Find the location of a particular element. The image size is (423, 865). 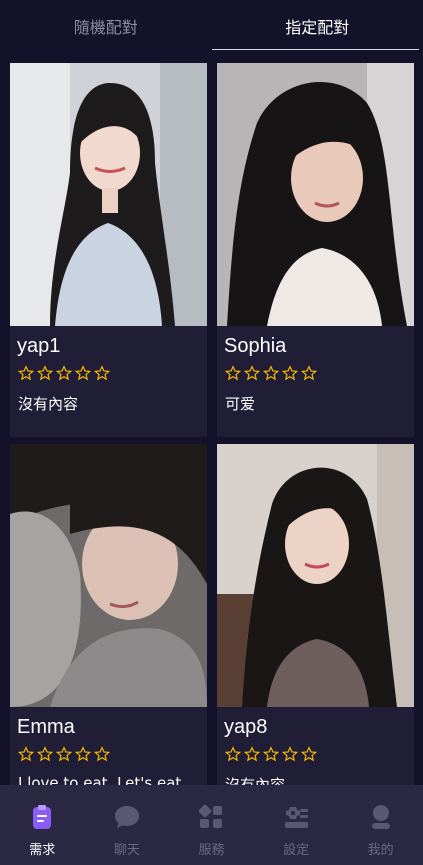

nav-item-services: 服務 is located at coordinates (211, 825).